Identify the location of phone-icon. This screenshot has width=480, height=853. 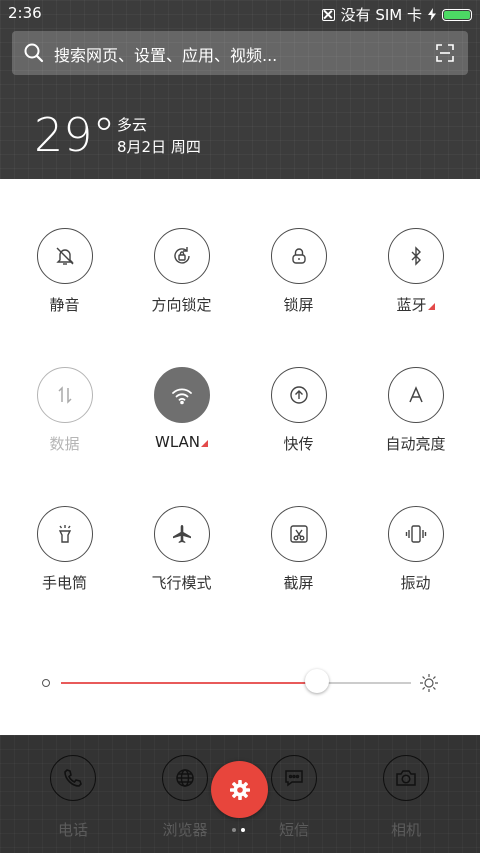
(73, 778).